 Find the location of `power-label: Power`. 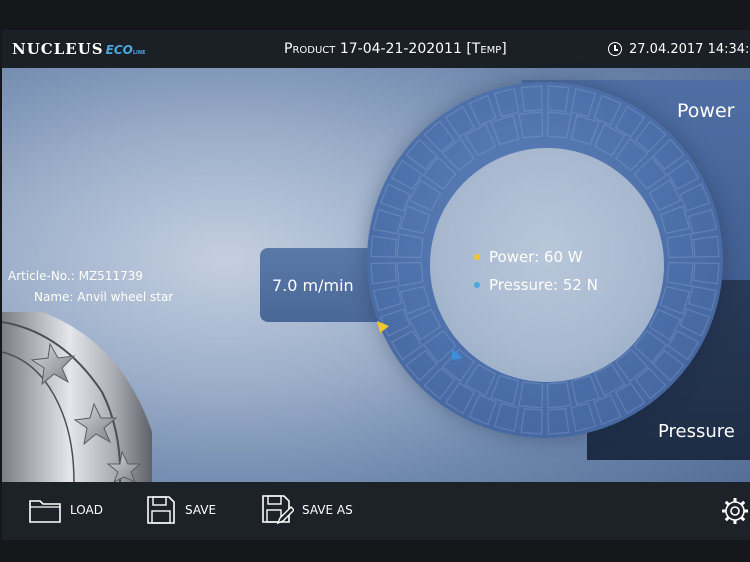

power-label: Power is located at coordinates (705, 111).